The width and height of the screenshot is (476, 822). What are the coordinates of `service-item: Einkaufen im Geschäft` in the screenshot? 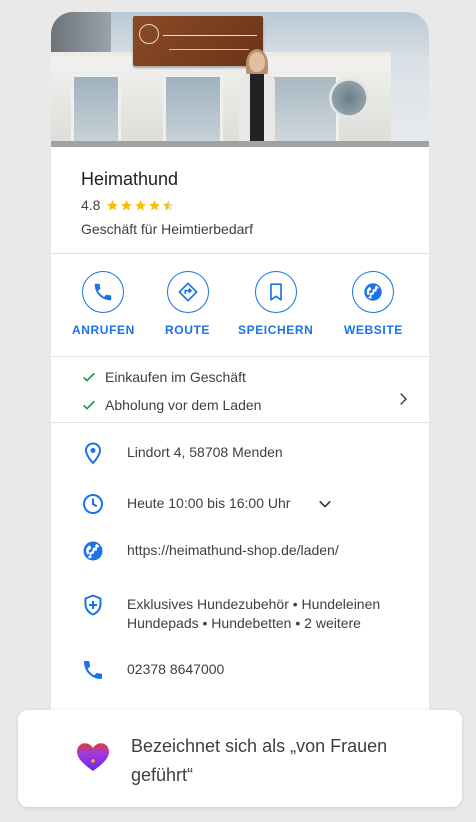 It's located at (163, 377).